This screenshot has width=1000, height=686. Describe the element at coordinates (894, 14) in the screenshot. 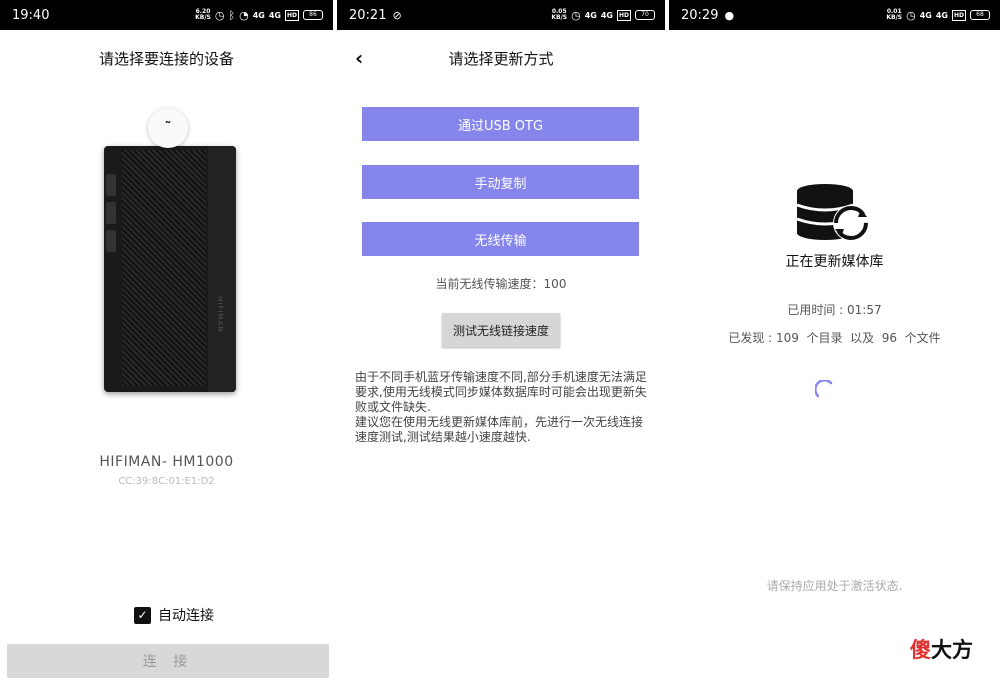

I see `network-speed: 0.01 KB/S` at that location.